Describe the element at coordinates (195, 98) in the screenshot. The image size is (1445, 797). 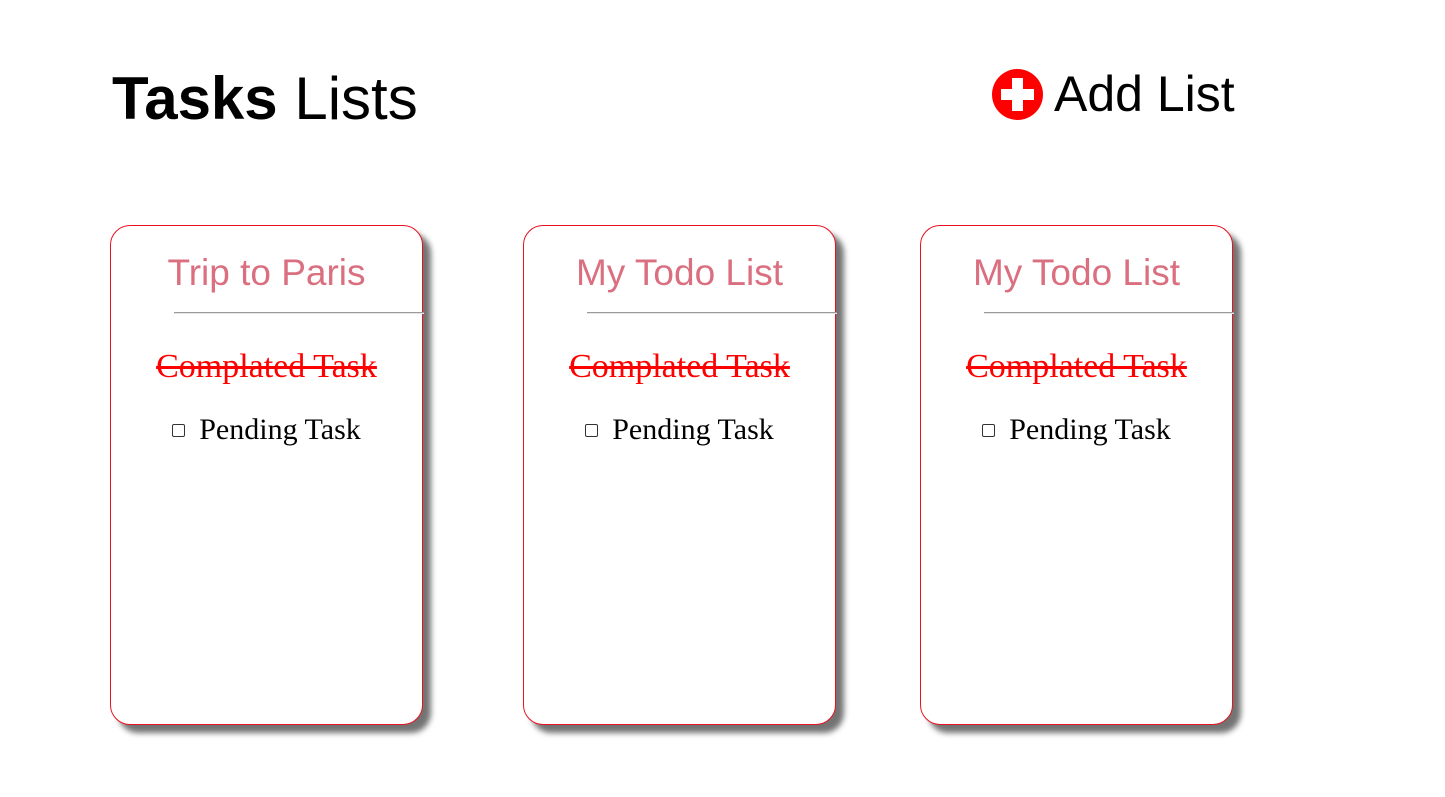
I see `page-title-bold: Tasks` at that location.